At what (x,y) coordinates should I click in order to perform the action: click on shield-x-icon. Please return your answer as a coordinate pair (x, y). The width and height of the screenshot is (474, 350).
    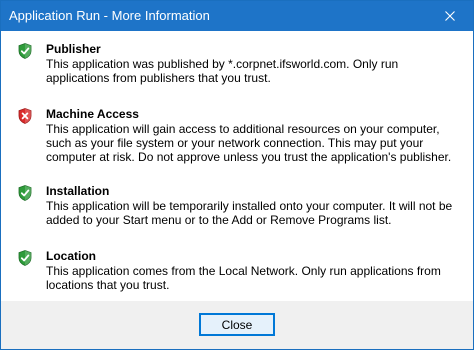
    Looking at the image, I should click on (25, 116).